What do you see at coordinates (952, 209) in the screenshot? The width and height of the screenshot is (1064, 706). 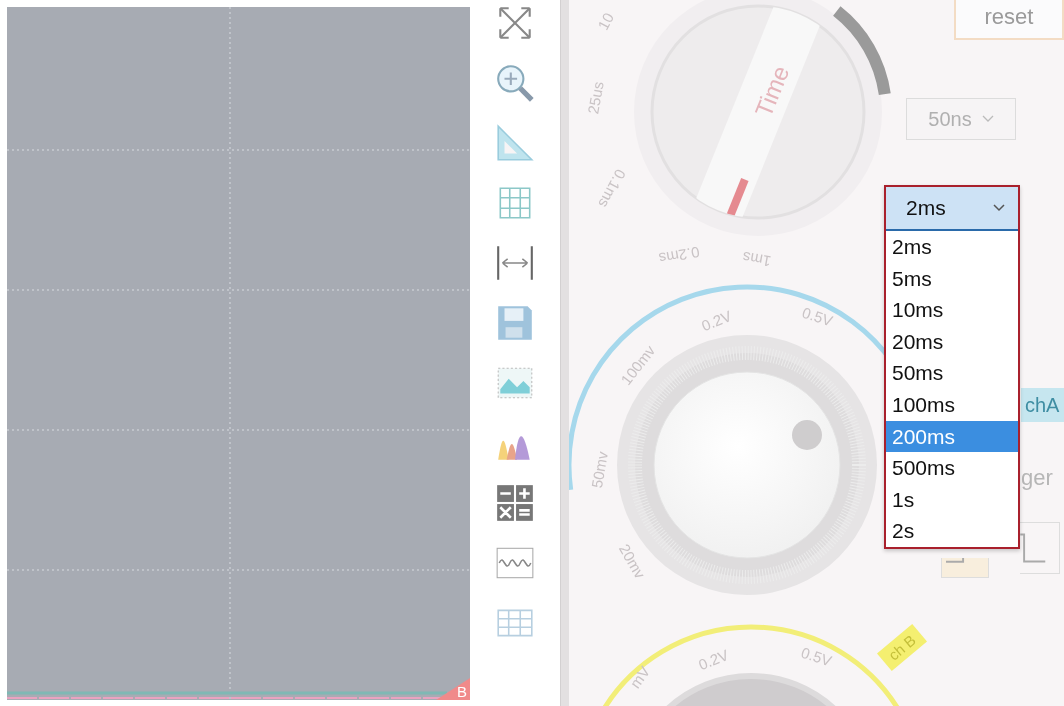 I see `timebase-select: 2ms` at bounding box center [952, 209].